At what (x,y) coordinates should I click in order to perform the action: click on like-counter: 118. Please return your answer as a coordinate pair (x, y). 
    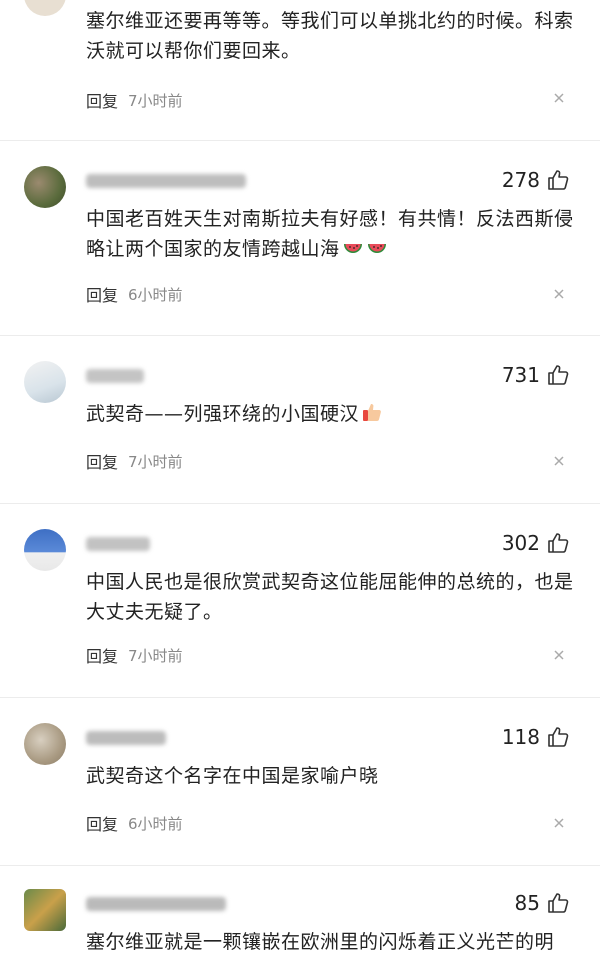
    Looking at the image, I should click on (536, 737).